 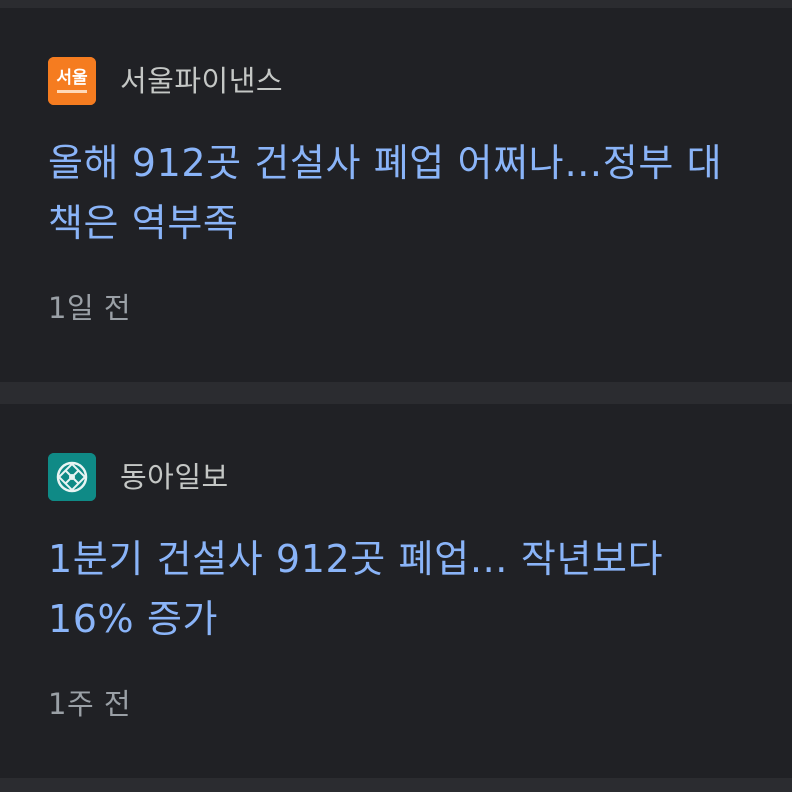 I want to click on news-source: 동아일보, so click(x=138, y=477).